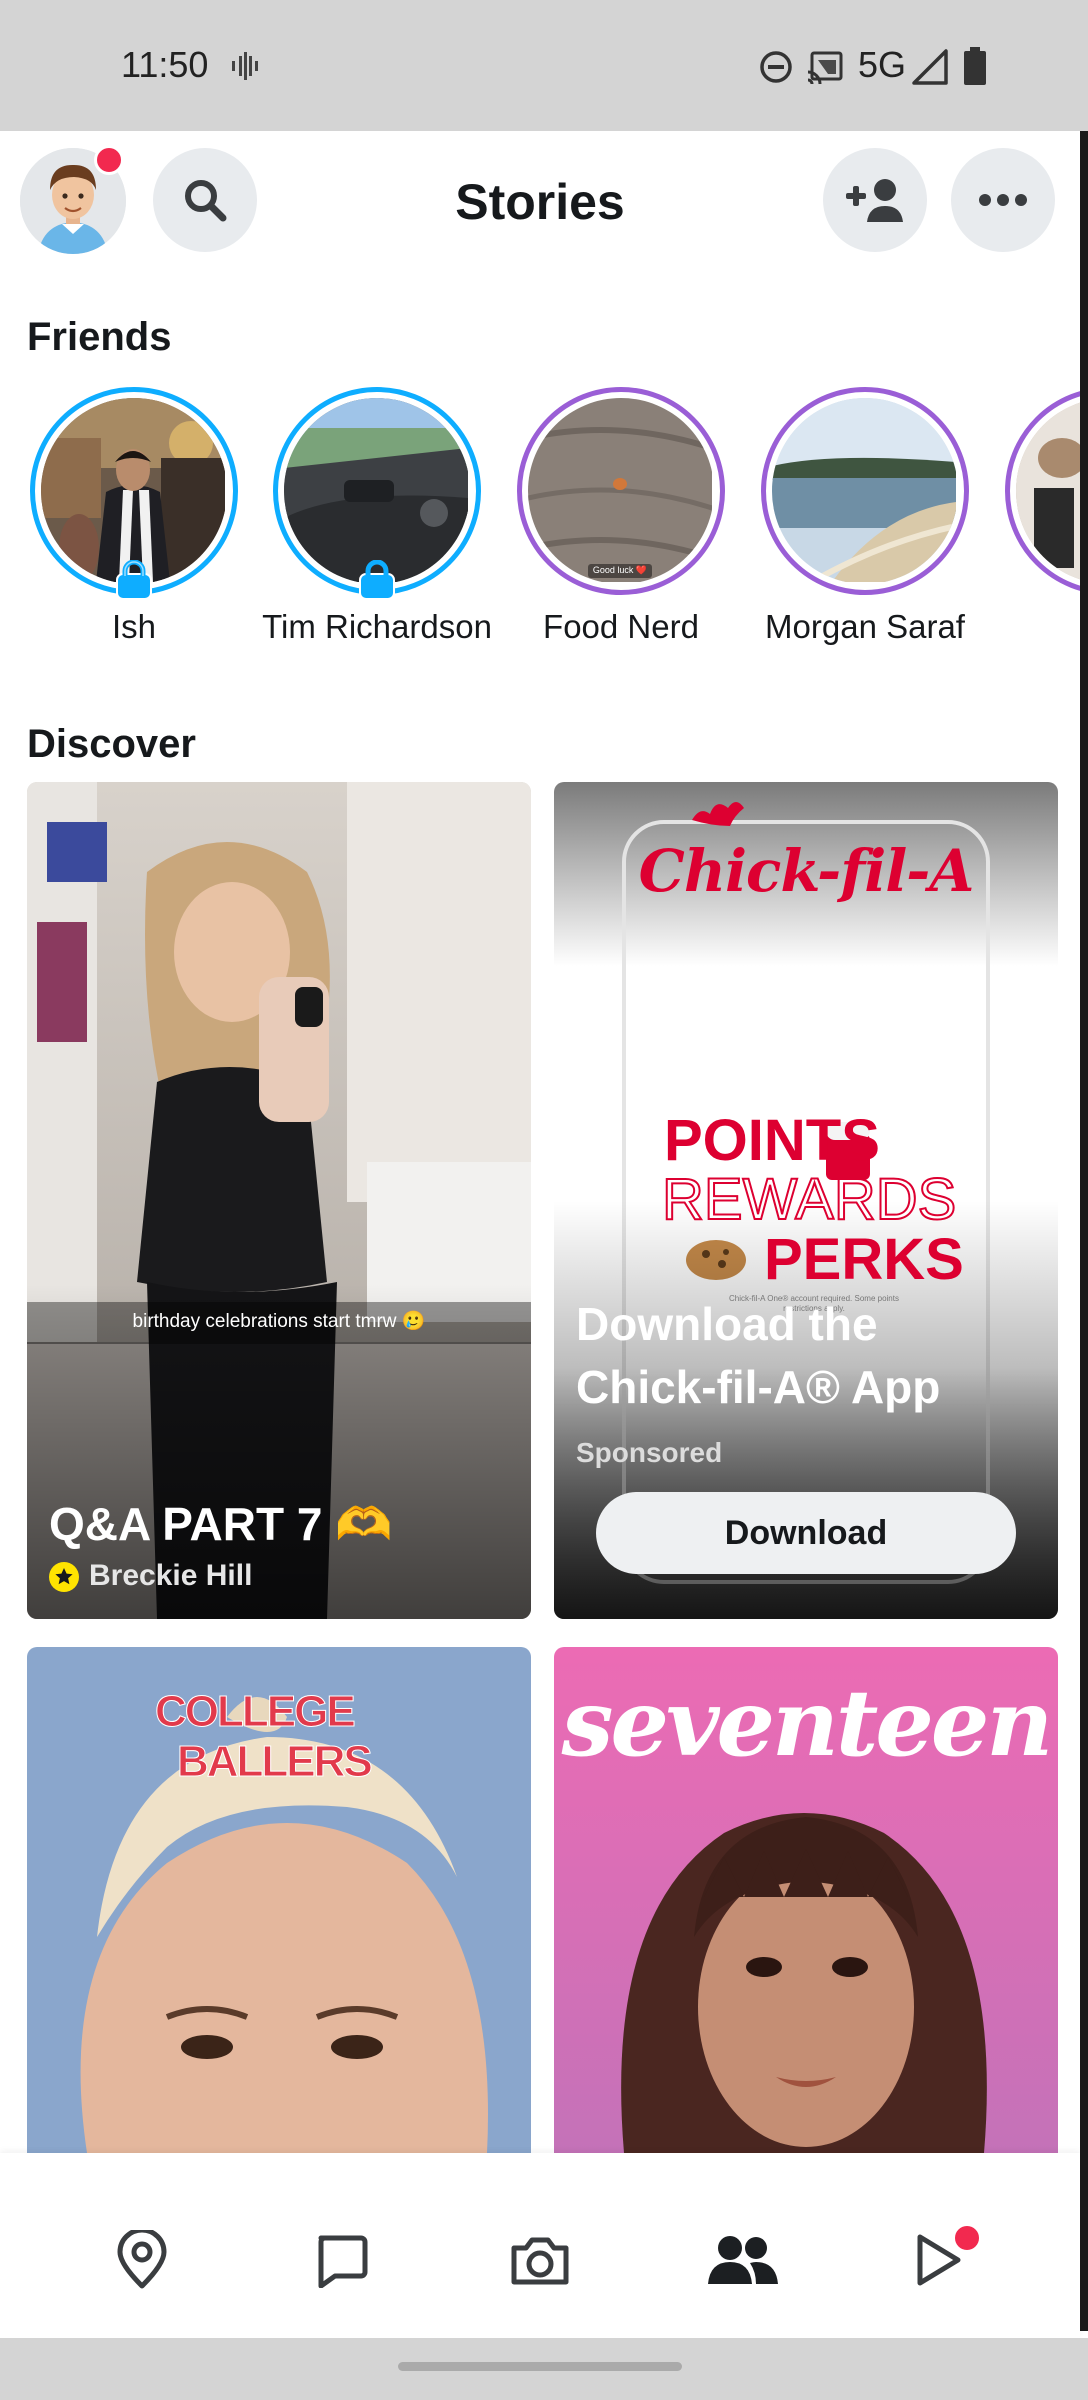 The image size is (1088, 2400). Describe the element at coordinates (171, 1575) in the screenshot. I see `publisher-name: Breckie Hill` at that location.